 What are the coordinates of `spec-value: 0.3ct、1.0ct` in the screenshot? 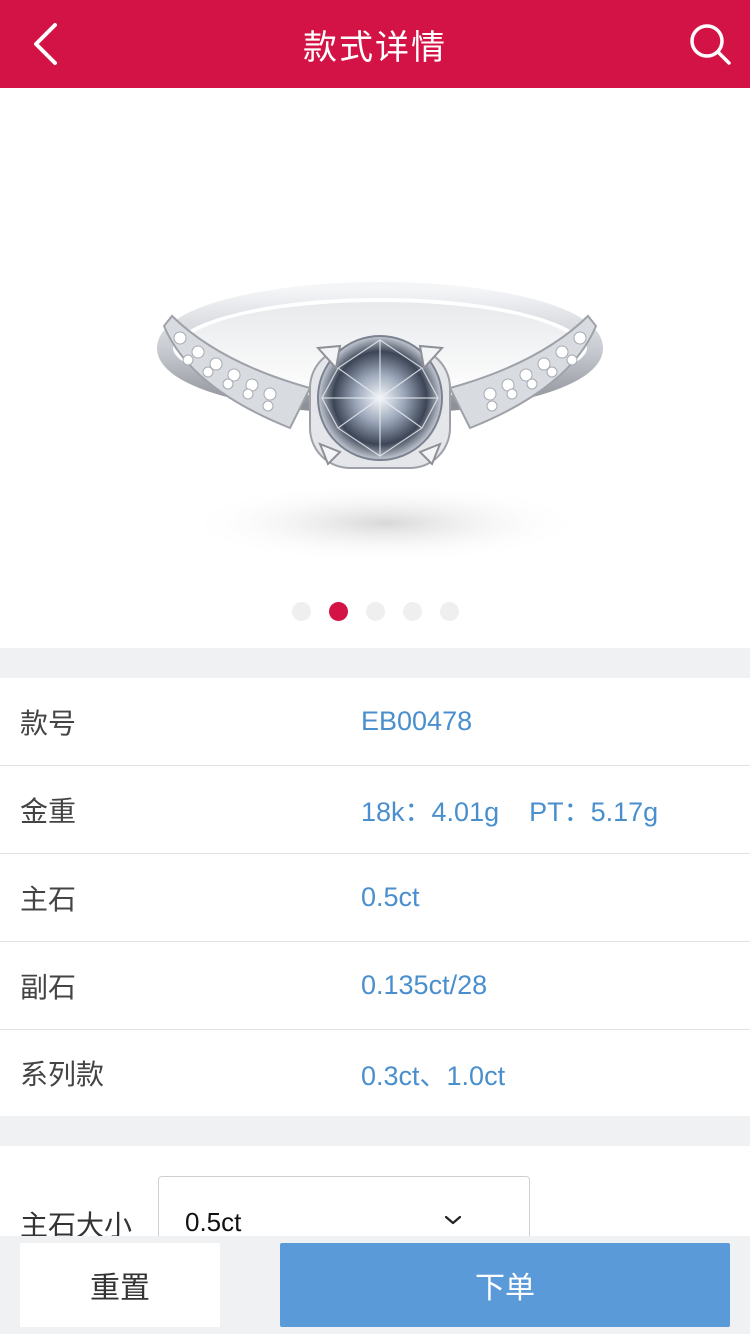 It's located at (433, 1075).